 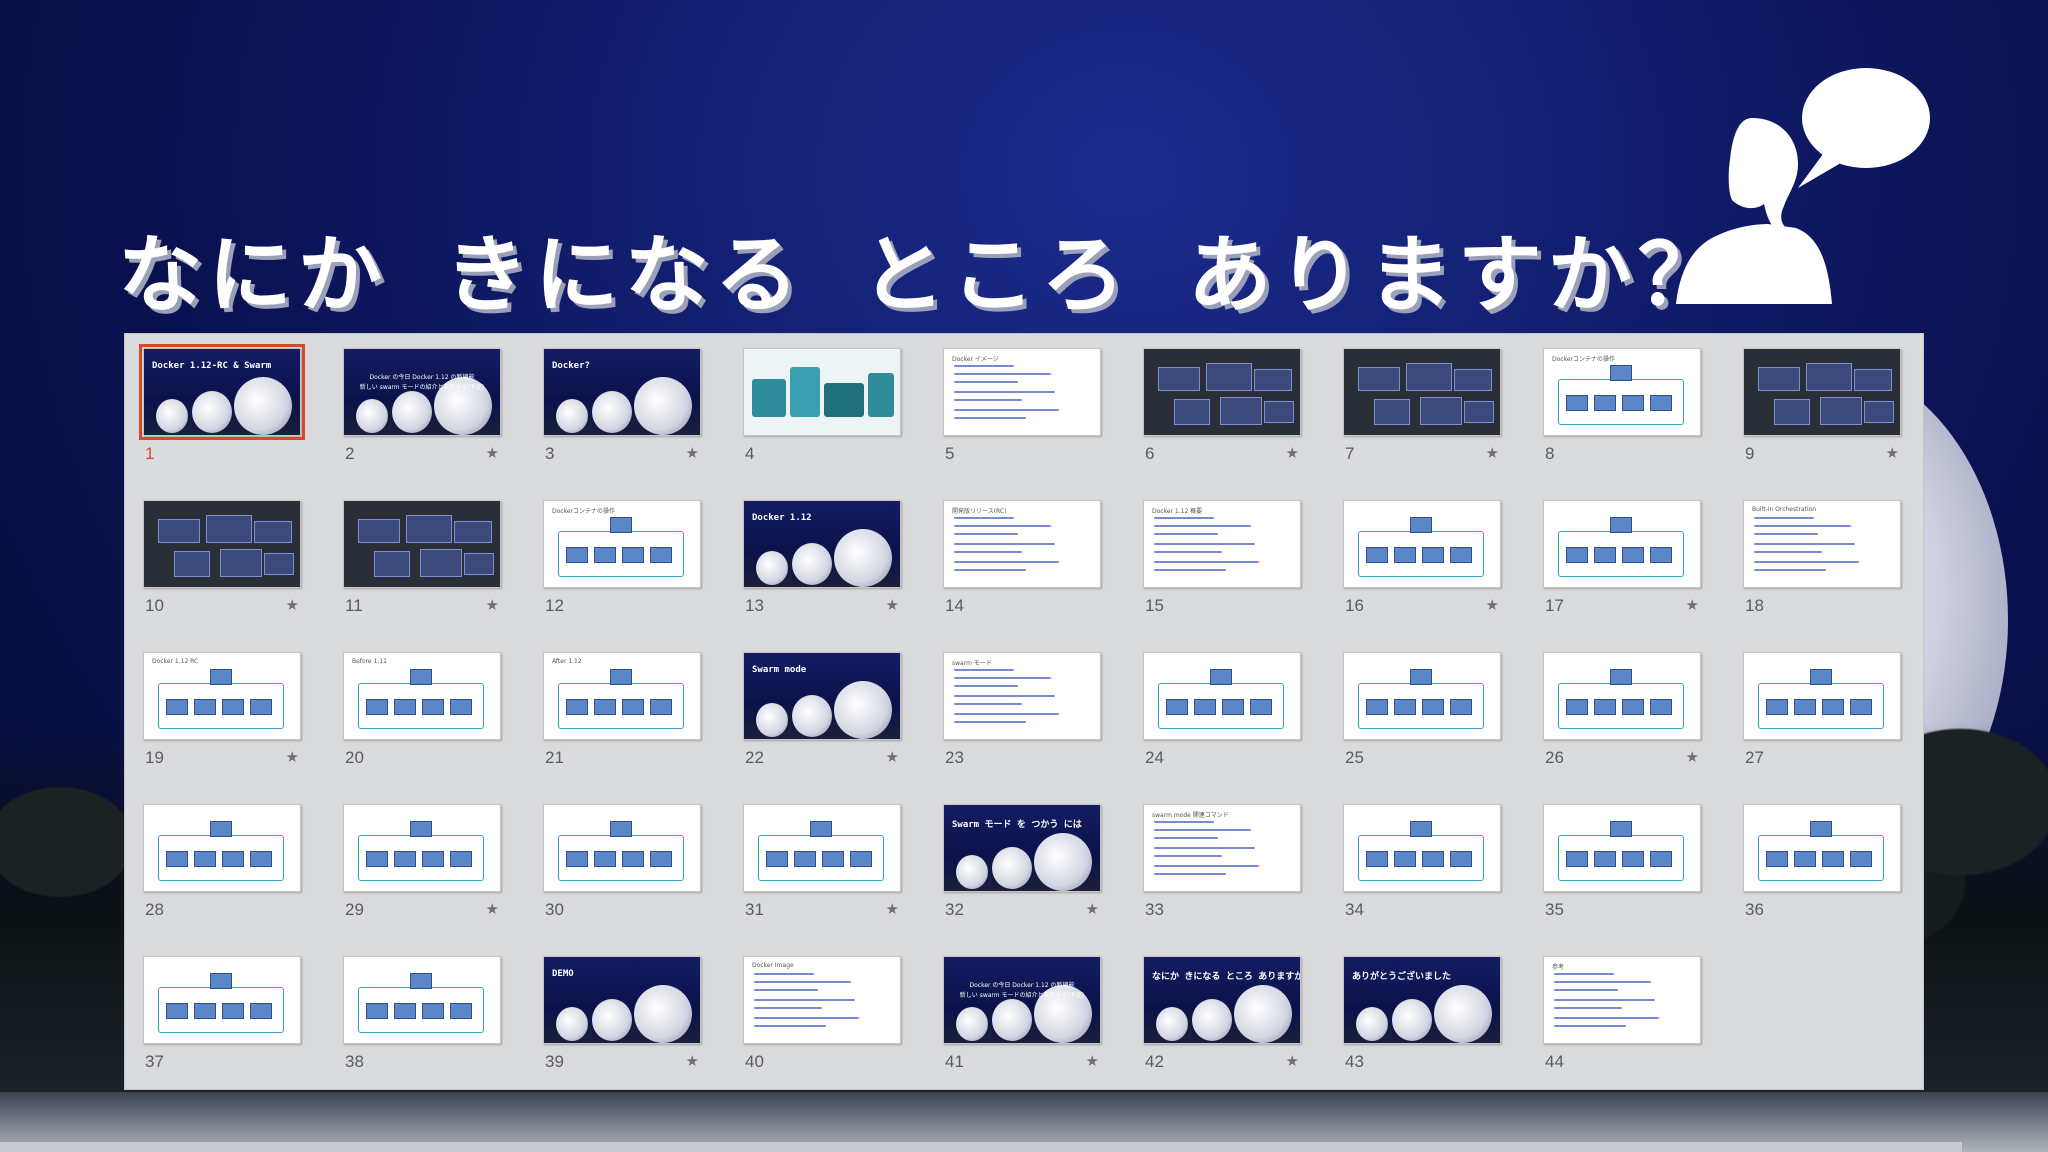 I want to click on slide-thumbnail-16: 16 ★, so click(x=1422, y=569).